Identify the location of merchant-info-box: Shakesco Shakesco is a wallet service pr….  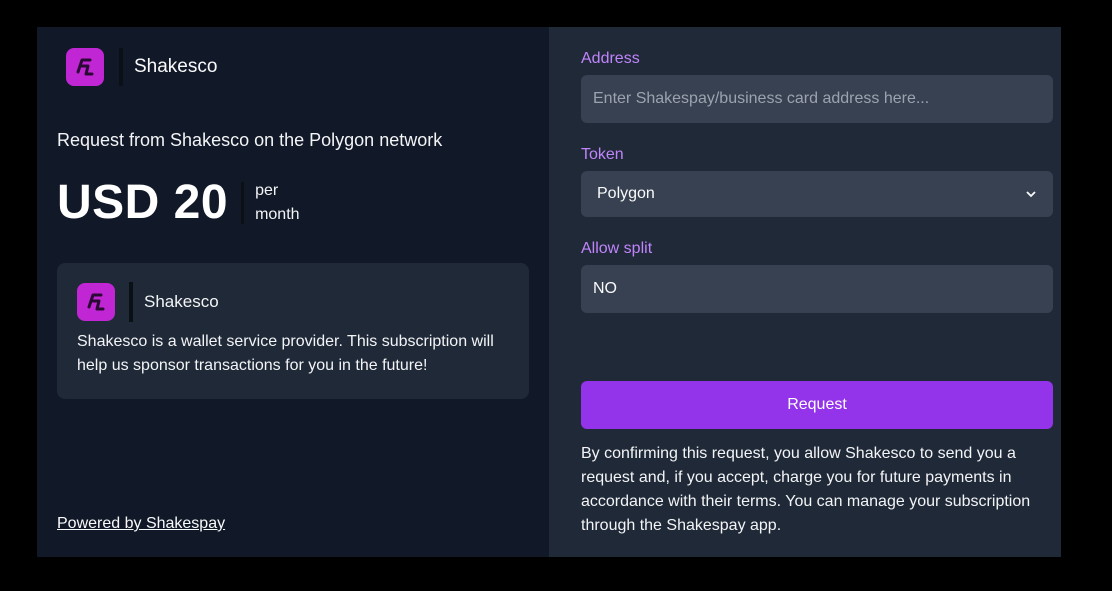
(293, 331).